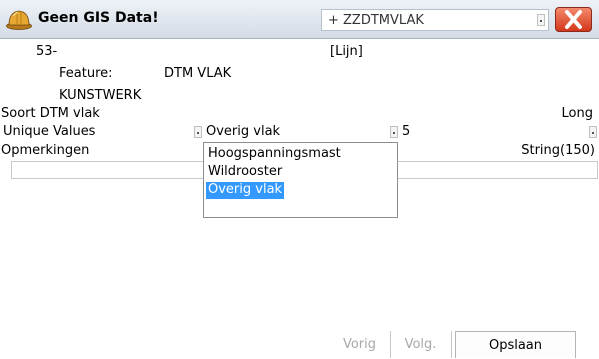 This screenshot has width=599, height=359. Describe the element at coordinates (98, 18) in the screenshot. I see `dialog-title: Geen GIS Data!` at that location.